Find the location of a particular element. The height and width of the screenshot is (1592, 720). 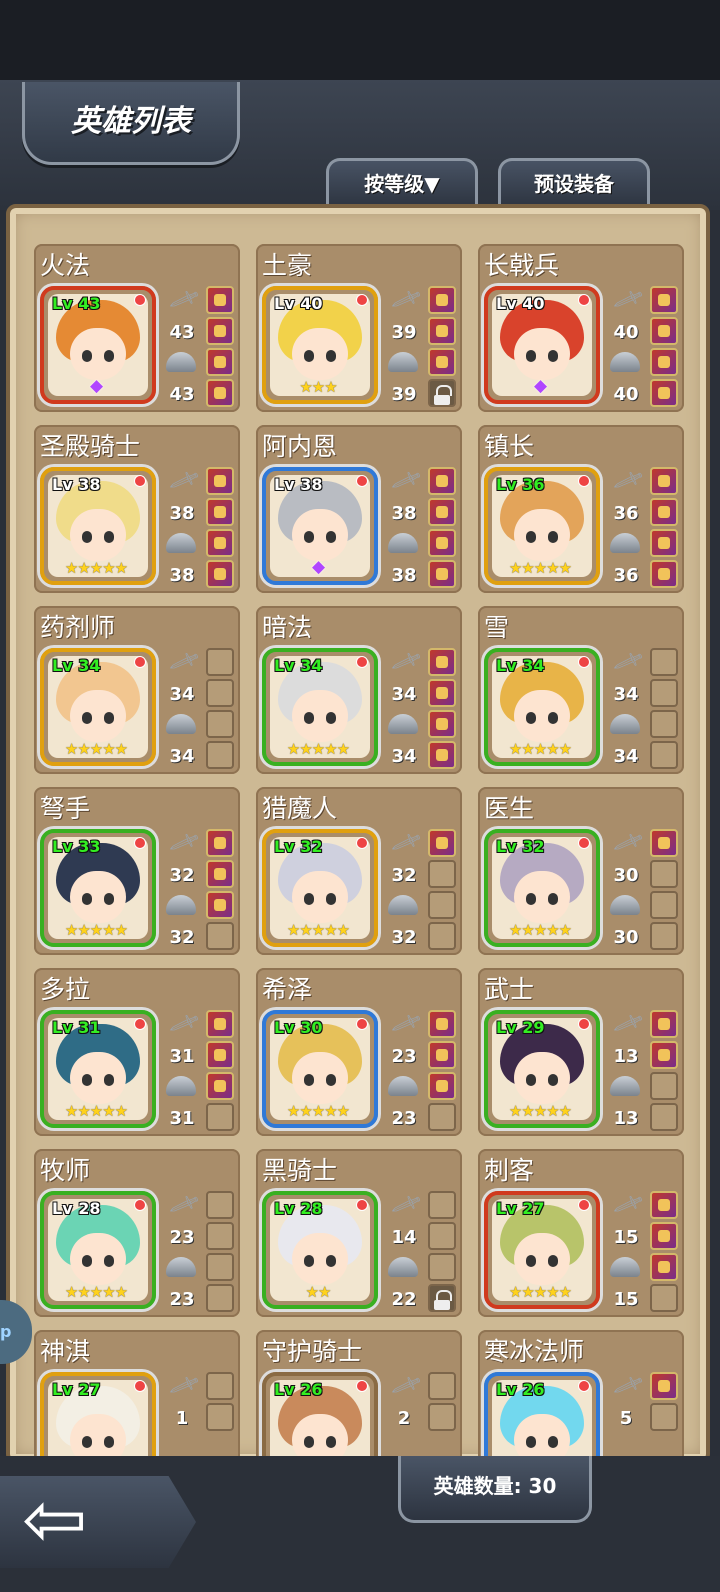

hero-portrait: Lv 33 ★★★★★ is located at coordinates (98, 888).